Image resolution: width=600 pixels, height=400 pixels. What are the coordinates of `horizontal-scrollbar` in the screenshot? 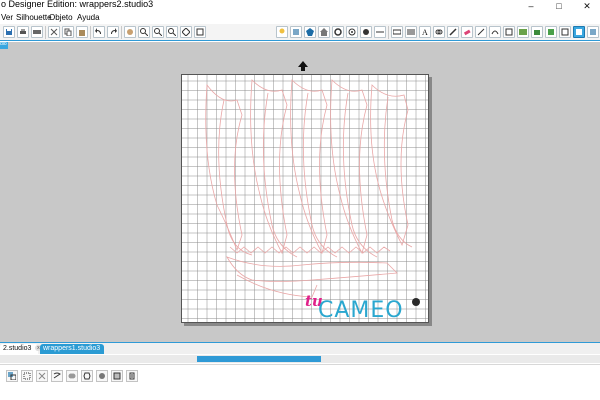 It's located at (300, 359).